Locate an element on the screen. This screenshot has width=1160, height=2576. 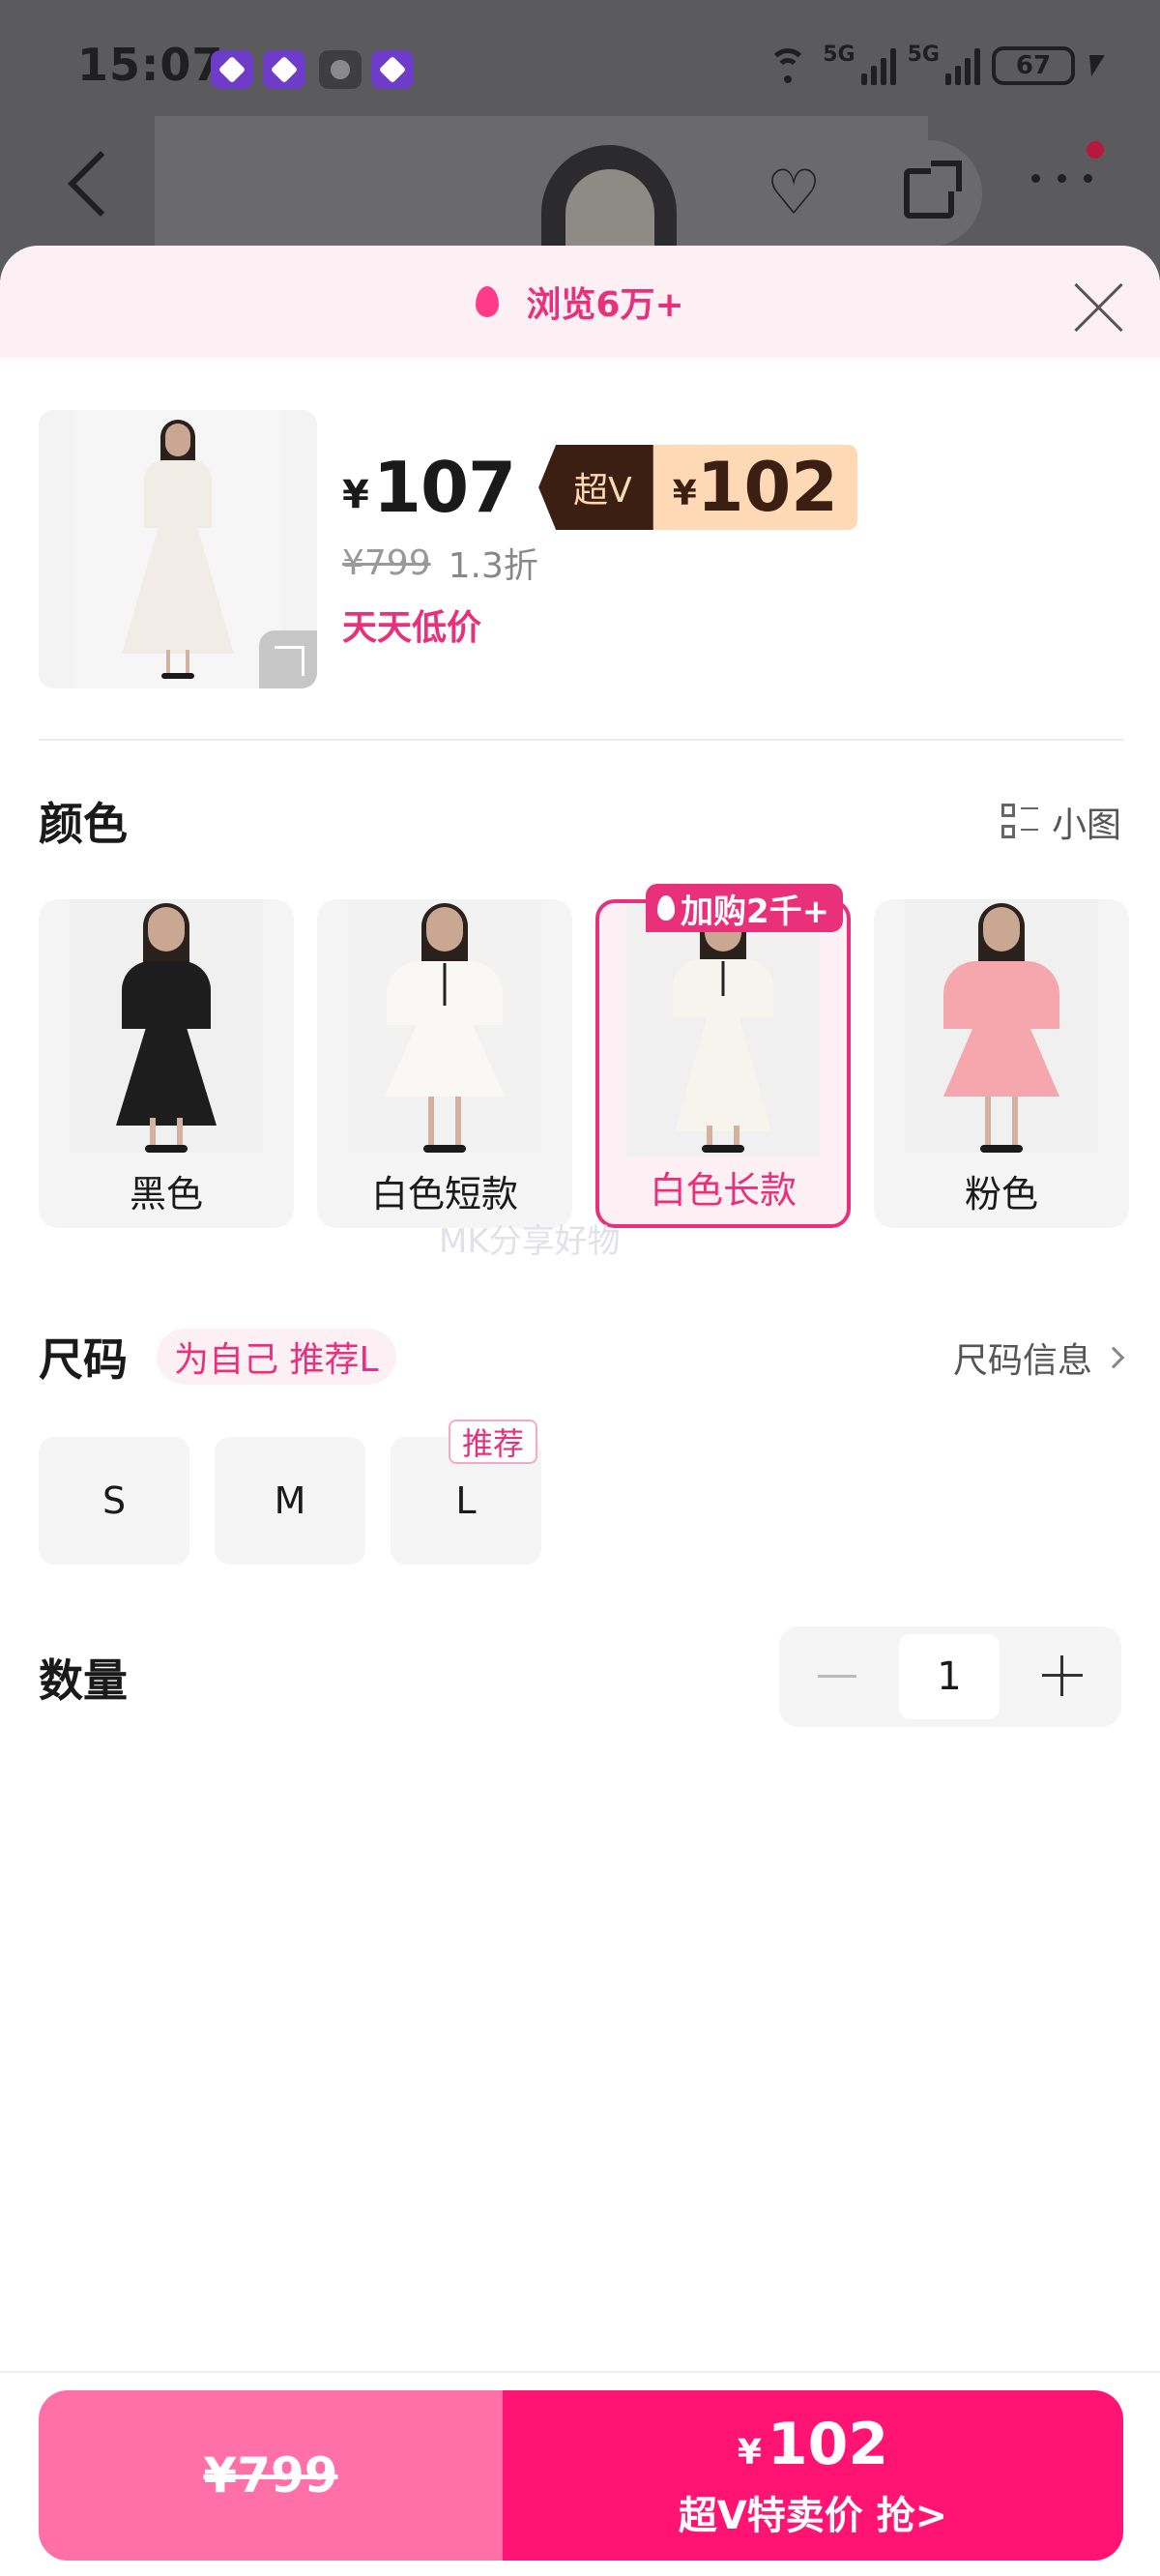
color-option-label: 黑色 is located at coordinates (166, 1190).